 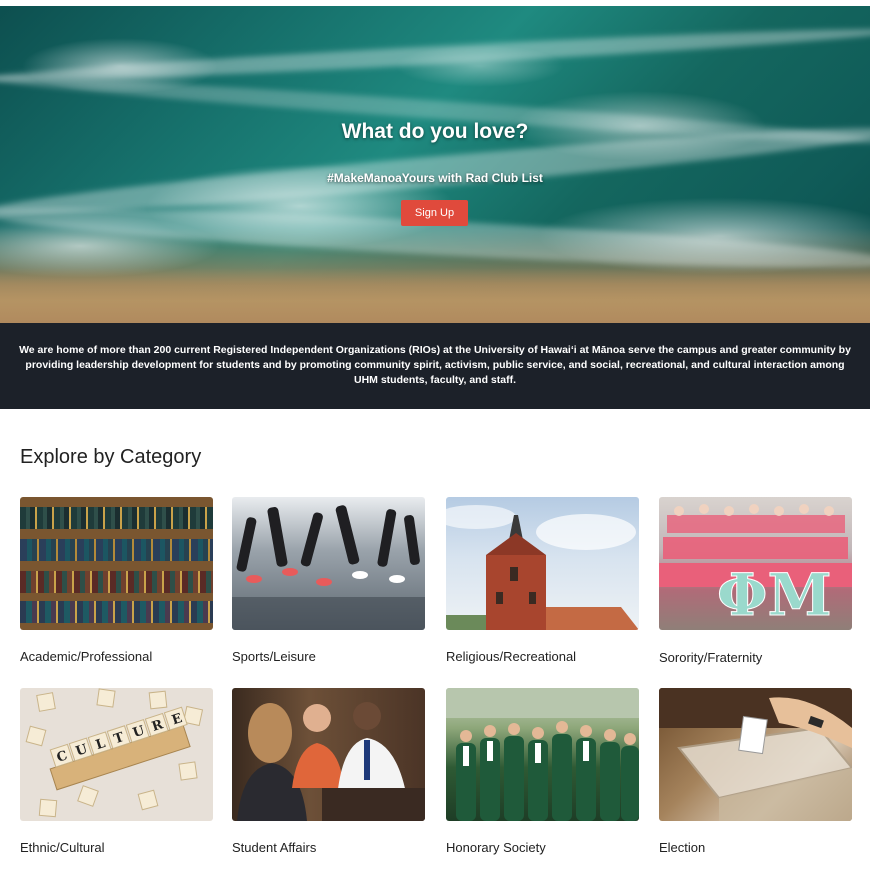 I want to click on category-card-sorority: ΦM Sorority/Fraternity, so click(x=755, y=581).